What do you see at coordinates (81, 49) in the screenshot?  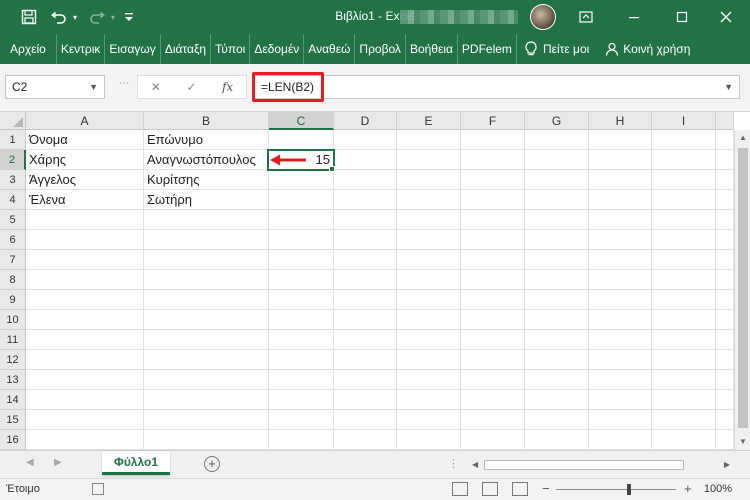 I see `tab-home: Κεντρικ` at bounding box center [81, 49].